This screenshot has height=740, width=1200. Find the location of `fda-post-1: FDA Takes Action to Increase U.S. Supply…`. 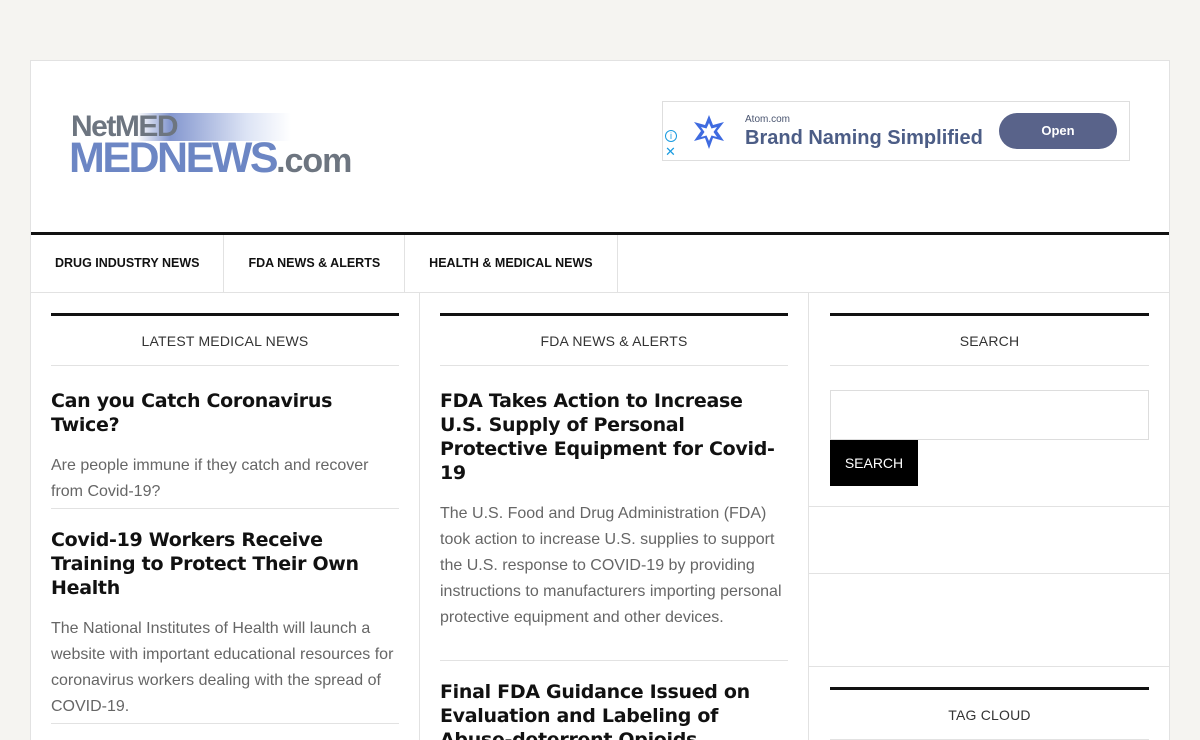

fda-post-1: FDA Takes Action to Increase U.S. Supply… is located at coordinates (614, 510).